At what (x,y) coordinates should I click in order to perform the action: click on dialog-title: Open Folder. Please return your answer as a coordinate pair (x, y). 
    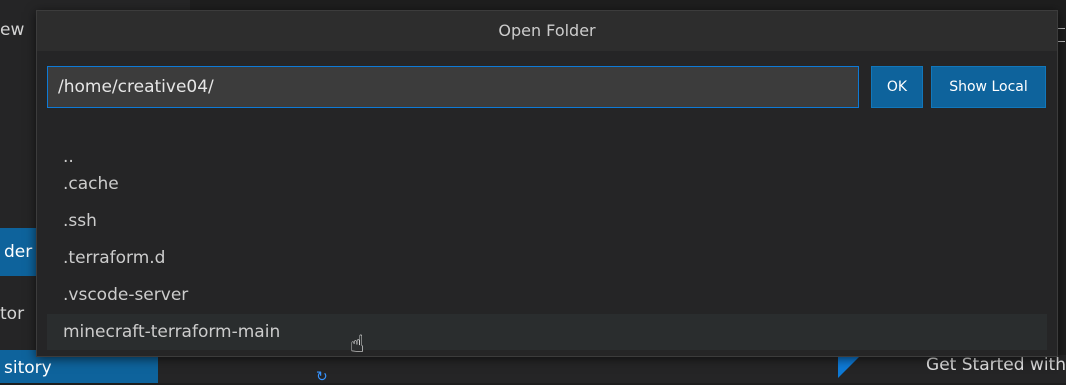
    Looking at the image, I should click on (547, 31).